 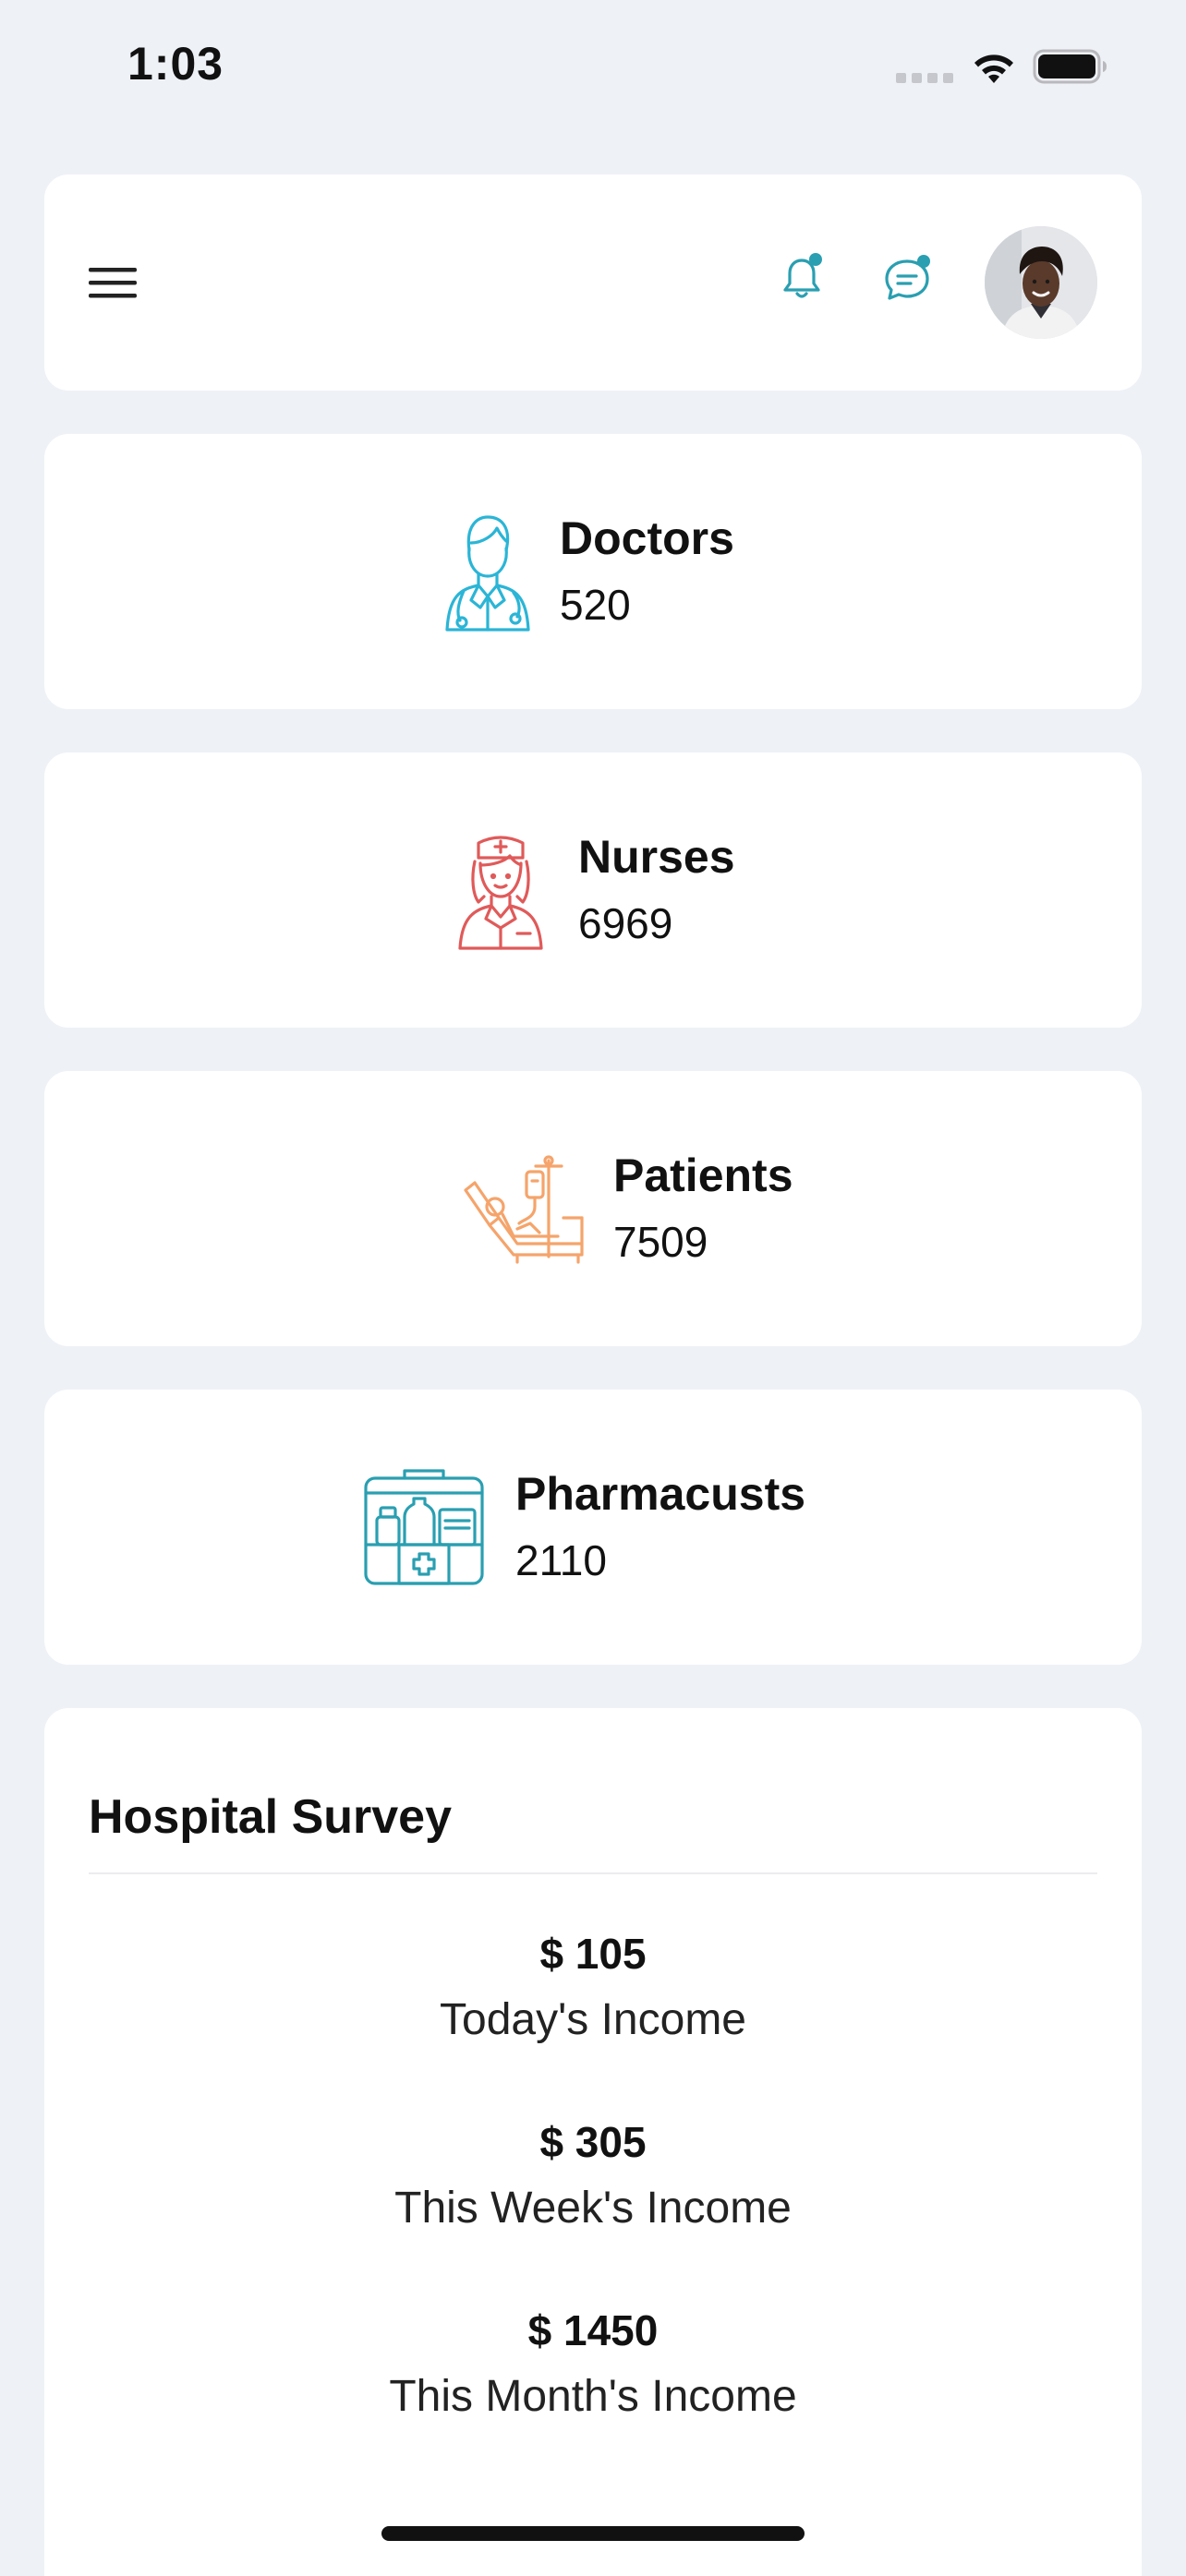 I want to click on stat-card-doctors: Doctors 520, so click(x=593, y=571).